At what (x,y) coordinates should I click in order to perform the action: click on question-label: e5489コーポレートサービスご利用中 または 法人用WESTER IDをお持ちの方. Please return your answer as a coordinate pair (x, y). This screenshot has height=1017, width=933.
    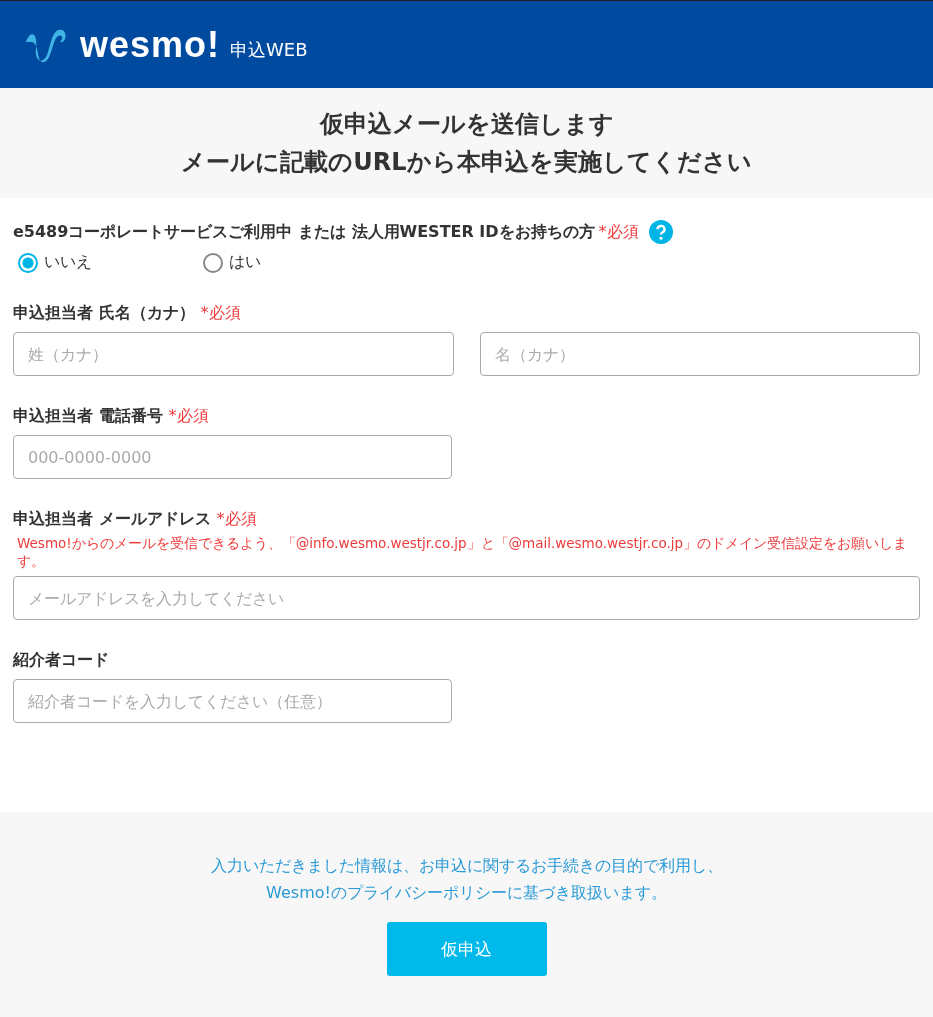
    Looking at the image, I should click on (304, 232).